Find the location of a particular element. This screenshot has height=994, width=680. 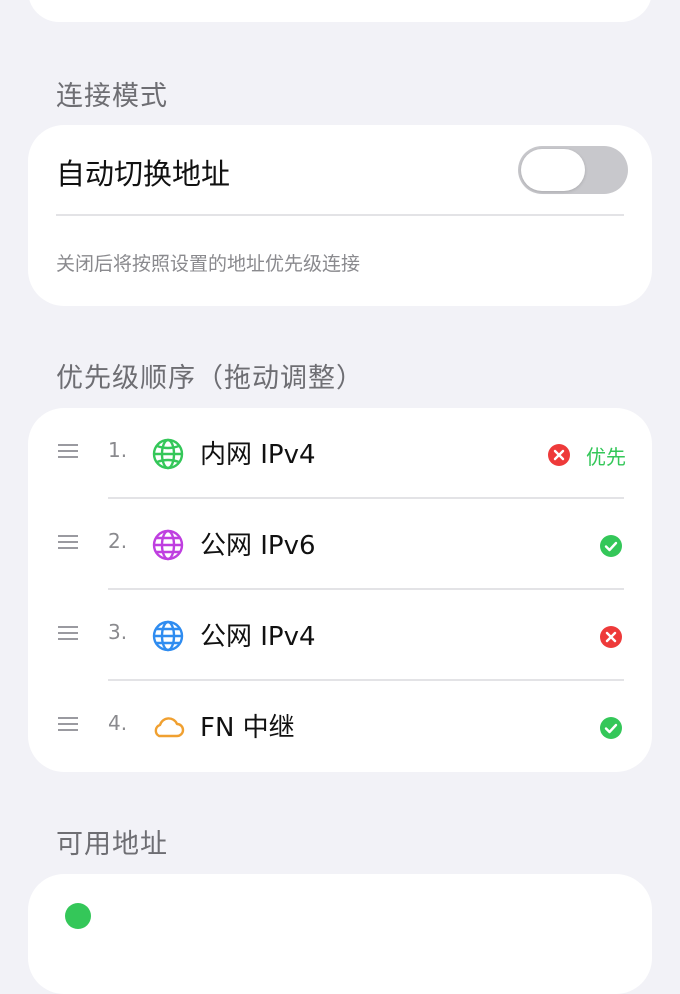

priority-row-wan-ipv4: 3. 公网 IPv4 is located at coordinates (340, 635).